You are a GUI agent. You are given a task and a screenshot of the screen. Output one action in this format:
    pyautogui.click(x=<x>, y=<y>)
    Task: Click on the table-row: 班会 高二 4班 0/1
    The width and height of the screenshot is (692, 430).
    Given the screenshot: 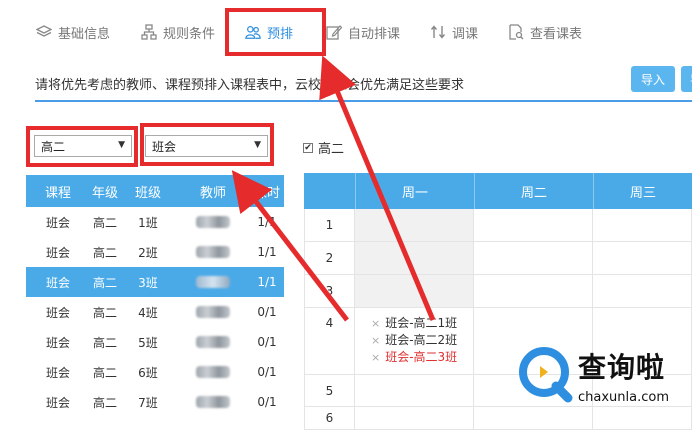 What is the action you would take?
    pyautogui.click(x=155, y=312)
    